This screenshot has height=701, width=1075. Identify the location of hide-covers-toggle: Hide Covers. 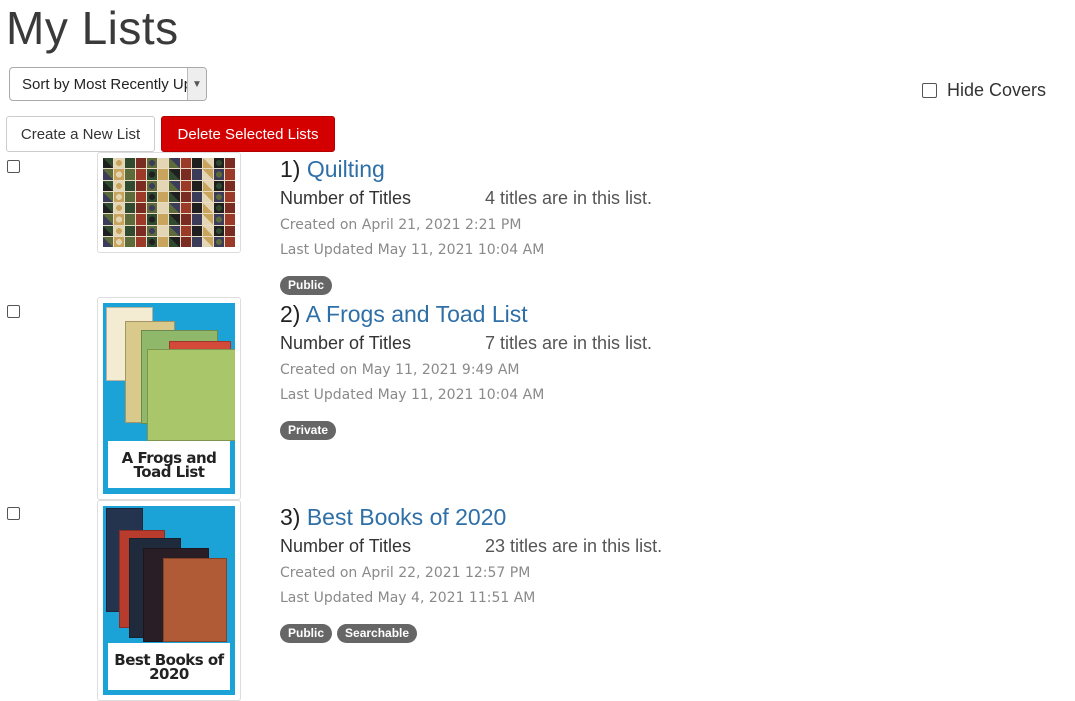
(984, 90).